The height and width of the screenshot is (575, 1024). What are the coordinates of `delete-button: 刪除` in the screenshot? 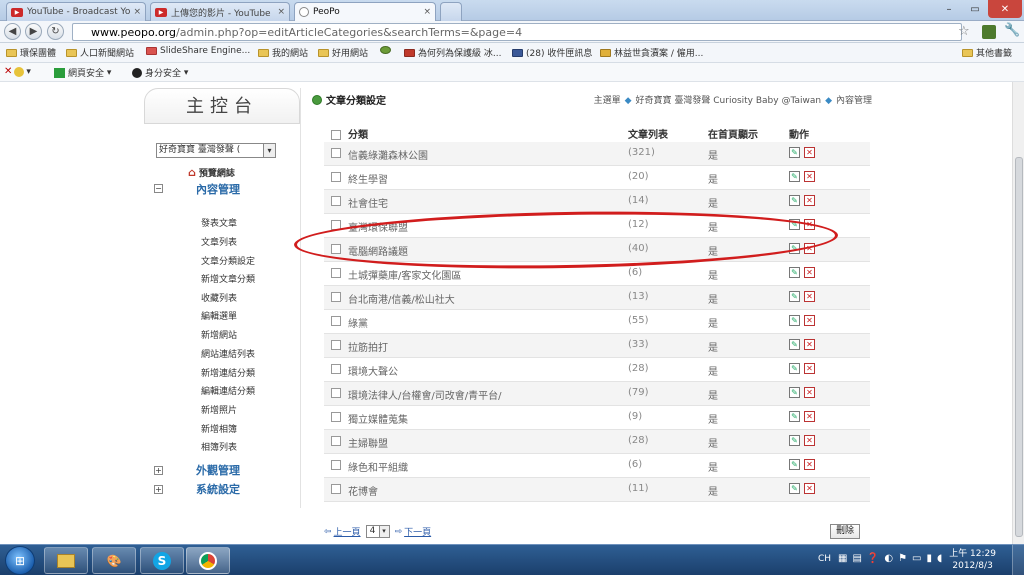 It's located at (845, 531).